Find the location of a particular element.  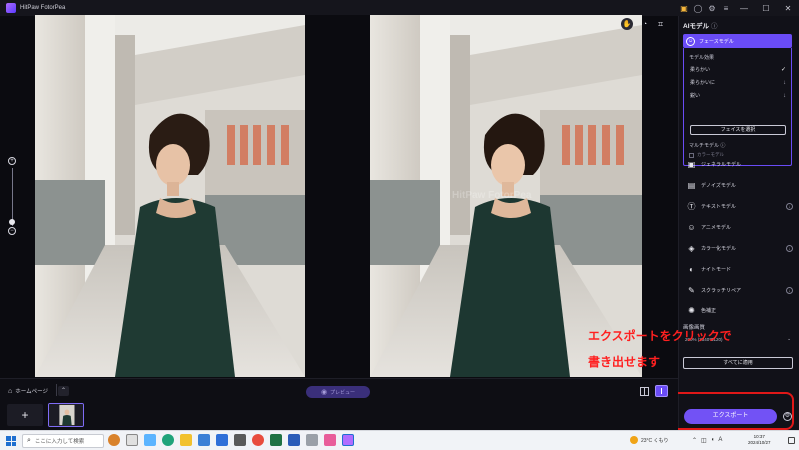

file-explorer-icon is located at coordinates (186, 440).